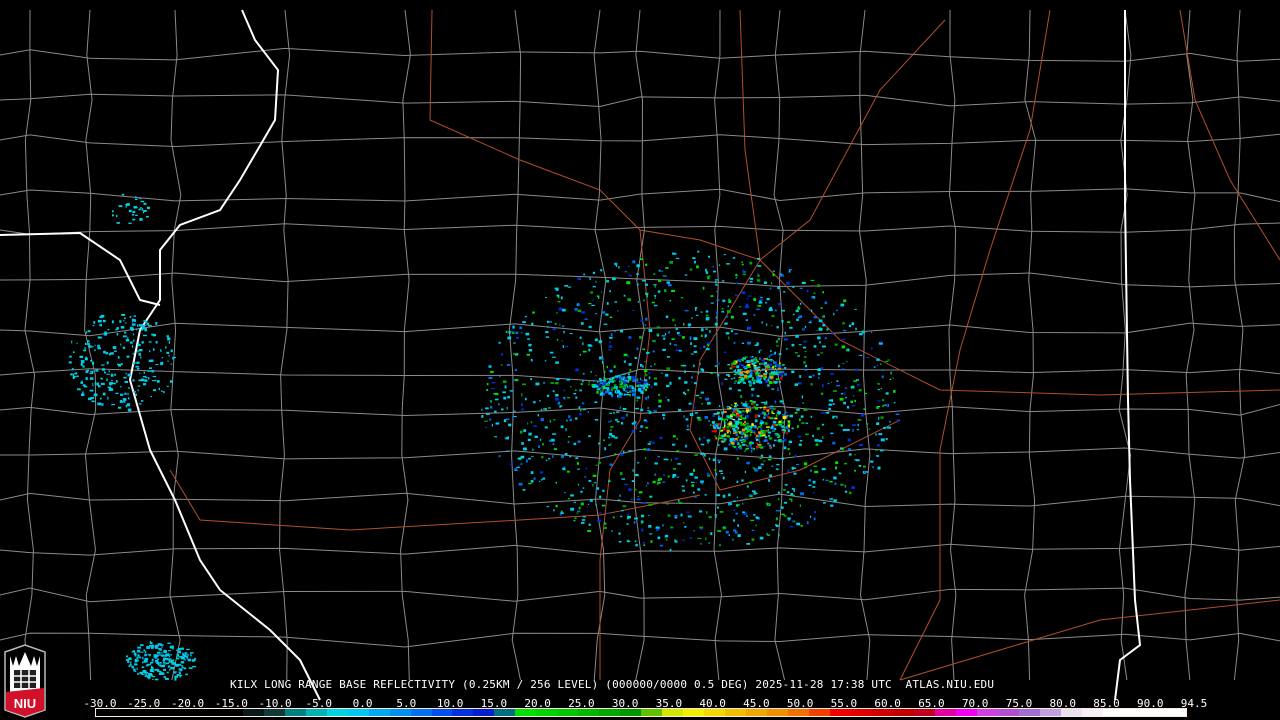 The width and height of the screenshot is (1280, 720). Describe the element at coordinates (950, 684) in the screenshot. I see `site-link: ATLAS.NIU.EDU` at that location.